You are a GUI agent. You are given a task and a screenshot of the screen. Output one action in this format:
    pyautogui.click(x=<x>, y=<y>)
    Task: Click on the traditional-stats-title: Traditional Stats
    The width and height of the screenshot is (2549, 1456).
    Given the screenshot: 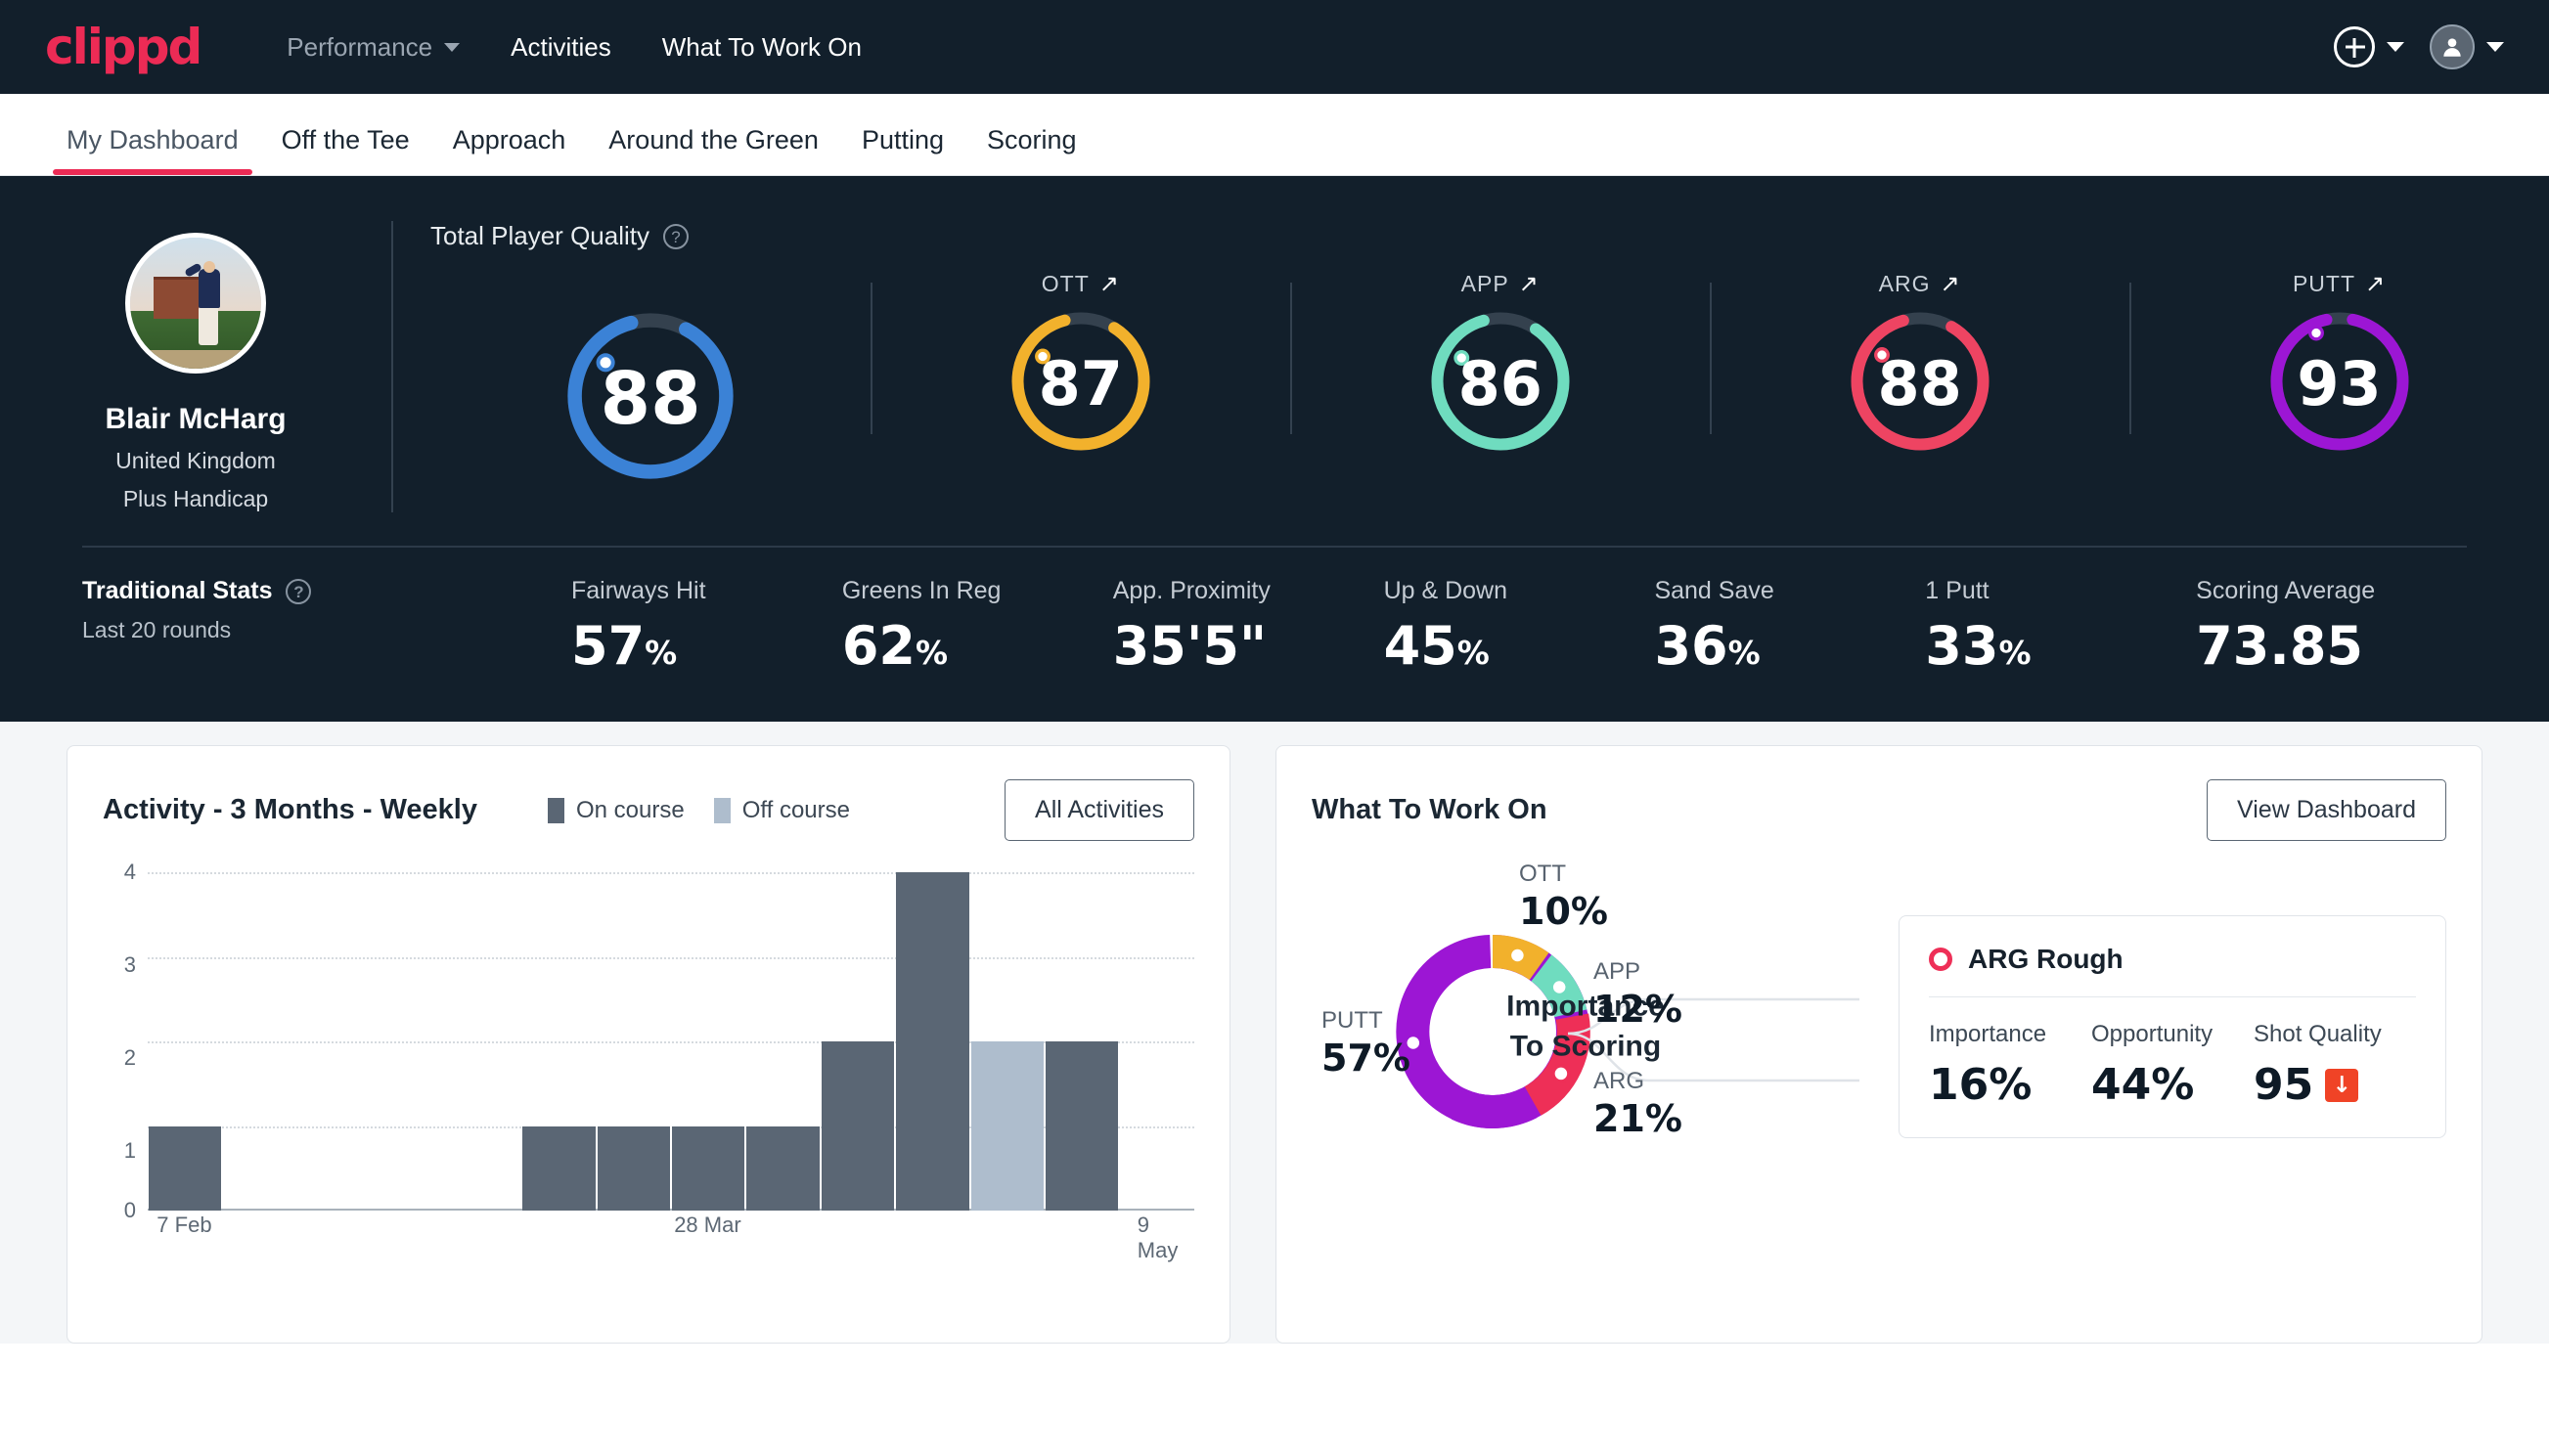 What is the action you would take?
    pyautogui.click(x=178, y=590)
    